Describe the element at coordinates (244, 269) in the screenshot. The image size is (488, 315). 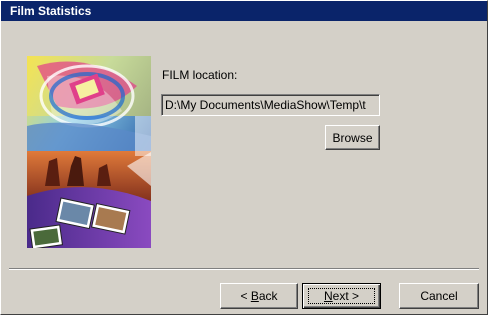
I see `footer-separator` at that location.